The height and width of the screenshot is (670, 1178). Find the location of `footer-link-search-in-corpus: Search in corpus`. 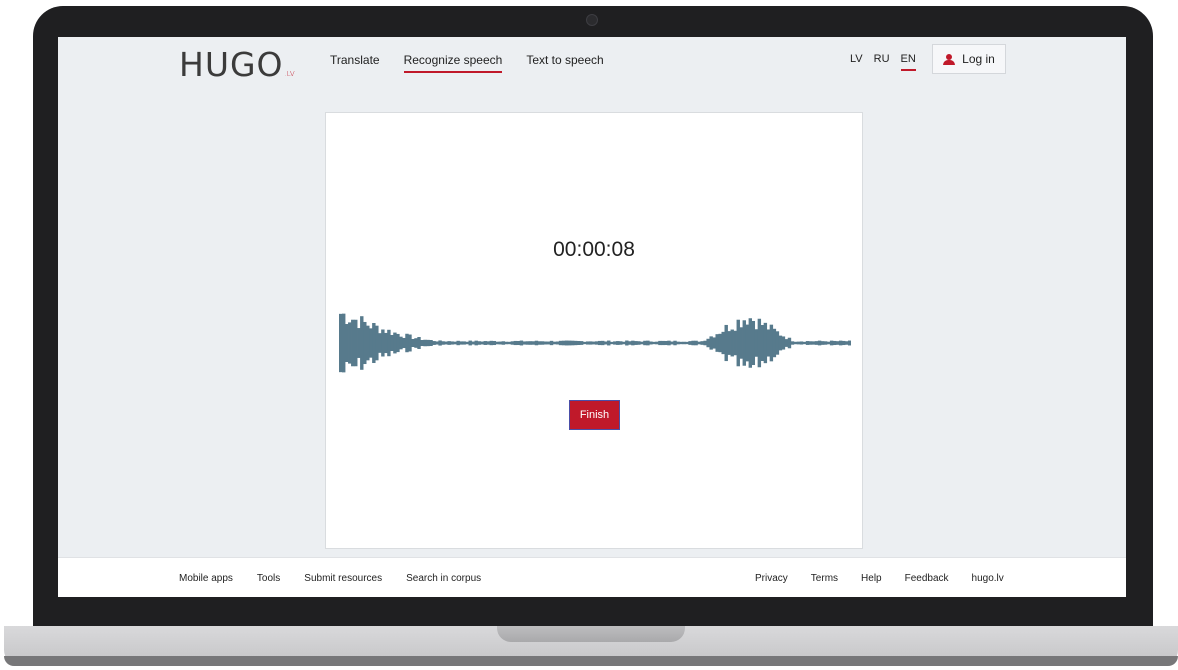

footer-link-search-in-corpus: Search in corpus is located at coordinates (443, 578).